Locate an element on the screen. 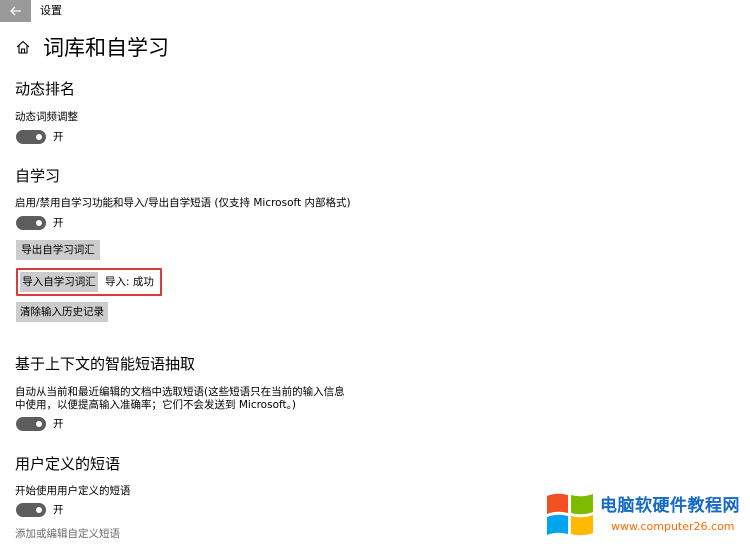 This screenshot has width=750, height=548. context-phrases-description-line2: 中使用，以便提高输入准确率；它们不会发送到 Microsoft。) is located at coordinates (155, 405).